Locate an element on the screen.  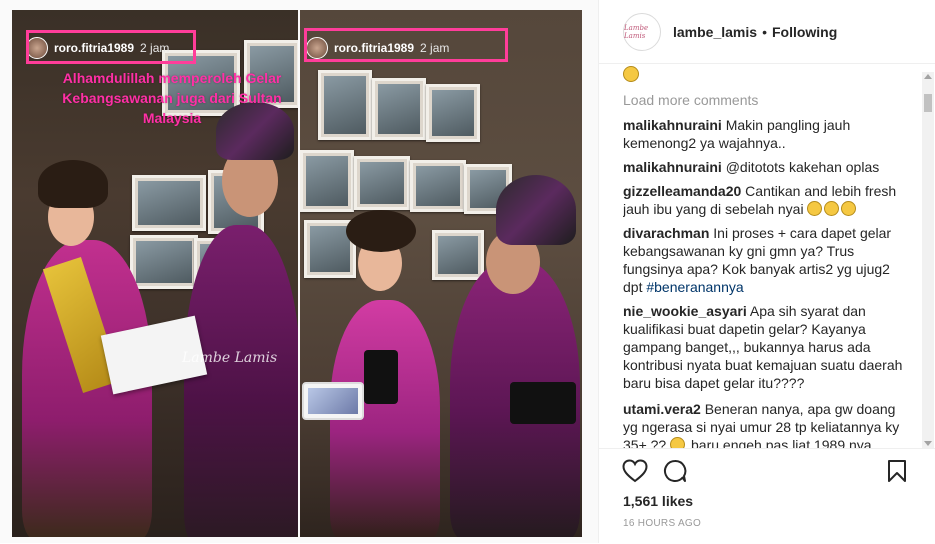
post-header: Lambe Lamis lambe_lamis • Following is located at coordinates (767, 32).